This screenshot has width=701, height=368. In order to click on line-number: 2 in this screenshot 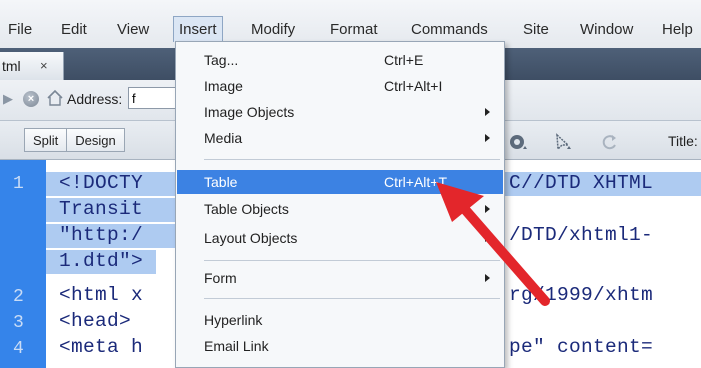, I will do `click(18, 297)`.